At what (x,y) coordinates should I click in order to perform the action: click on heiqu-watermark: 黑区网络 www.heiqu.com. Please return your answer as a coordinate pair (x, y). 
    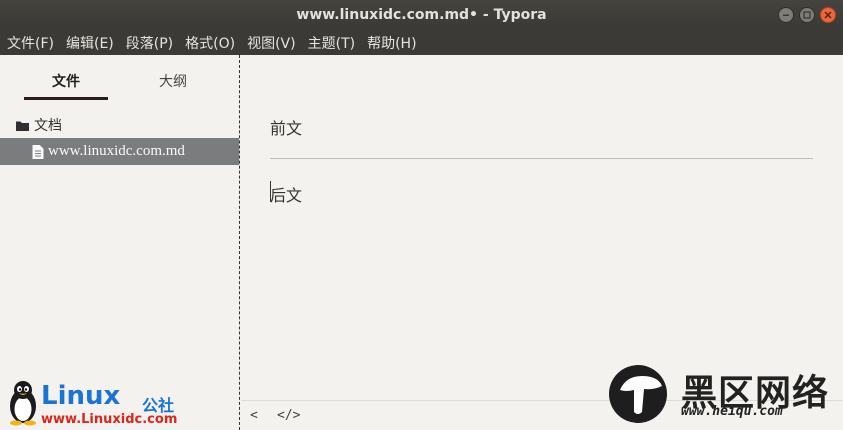
    Looking at the image, I should click on (724, 395).